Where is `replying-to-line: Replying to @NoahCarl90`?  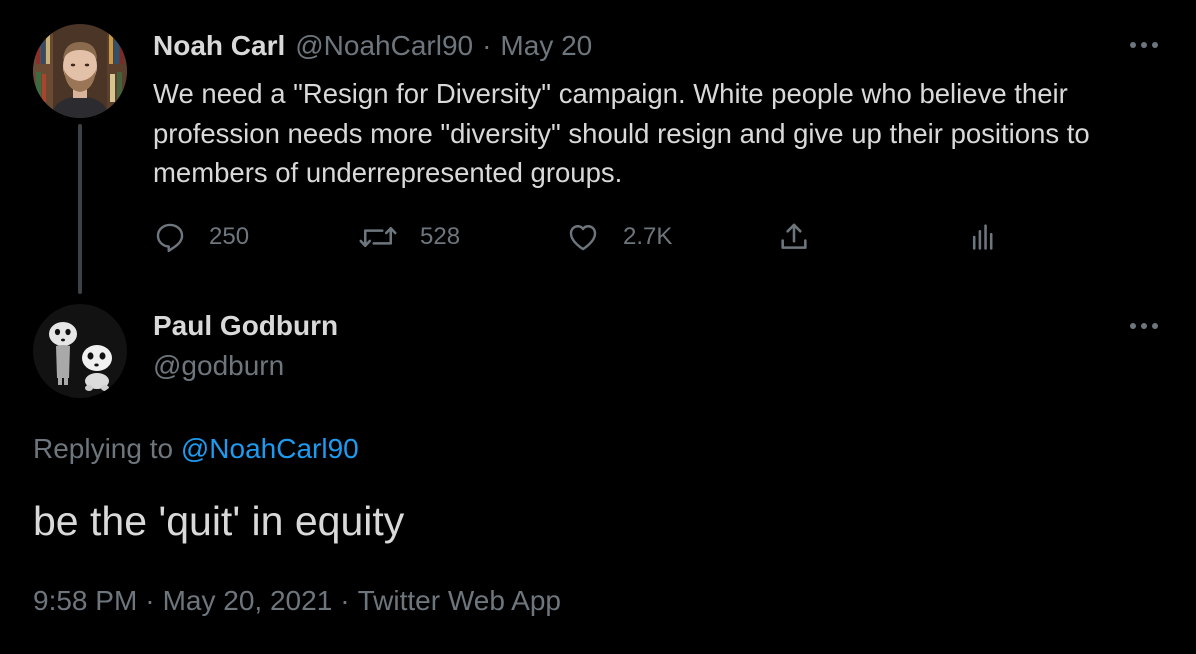 replying-to-line: Replying to @NoahCarl90 is located at coordinates (196, 449).